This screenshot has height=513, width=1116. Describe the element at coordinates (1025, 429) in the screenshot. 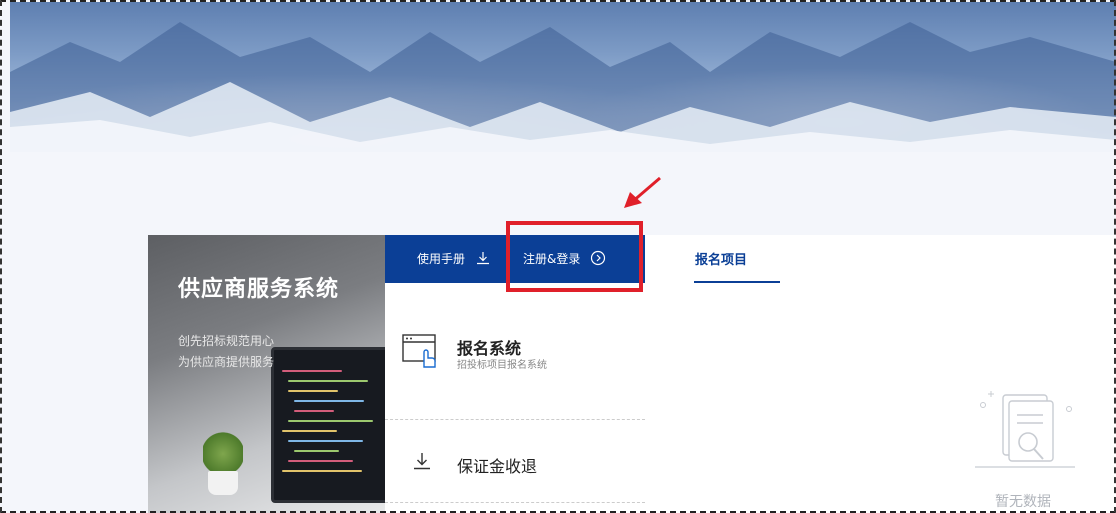

I see `document-search-icon` at that location.